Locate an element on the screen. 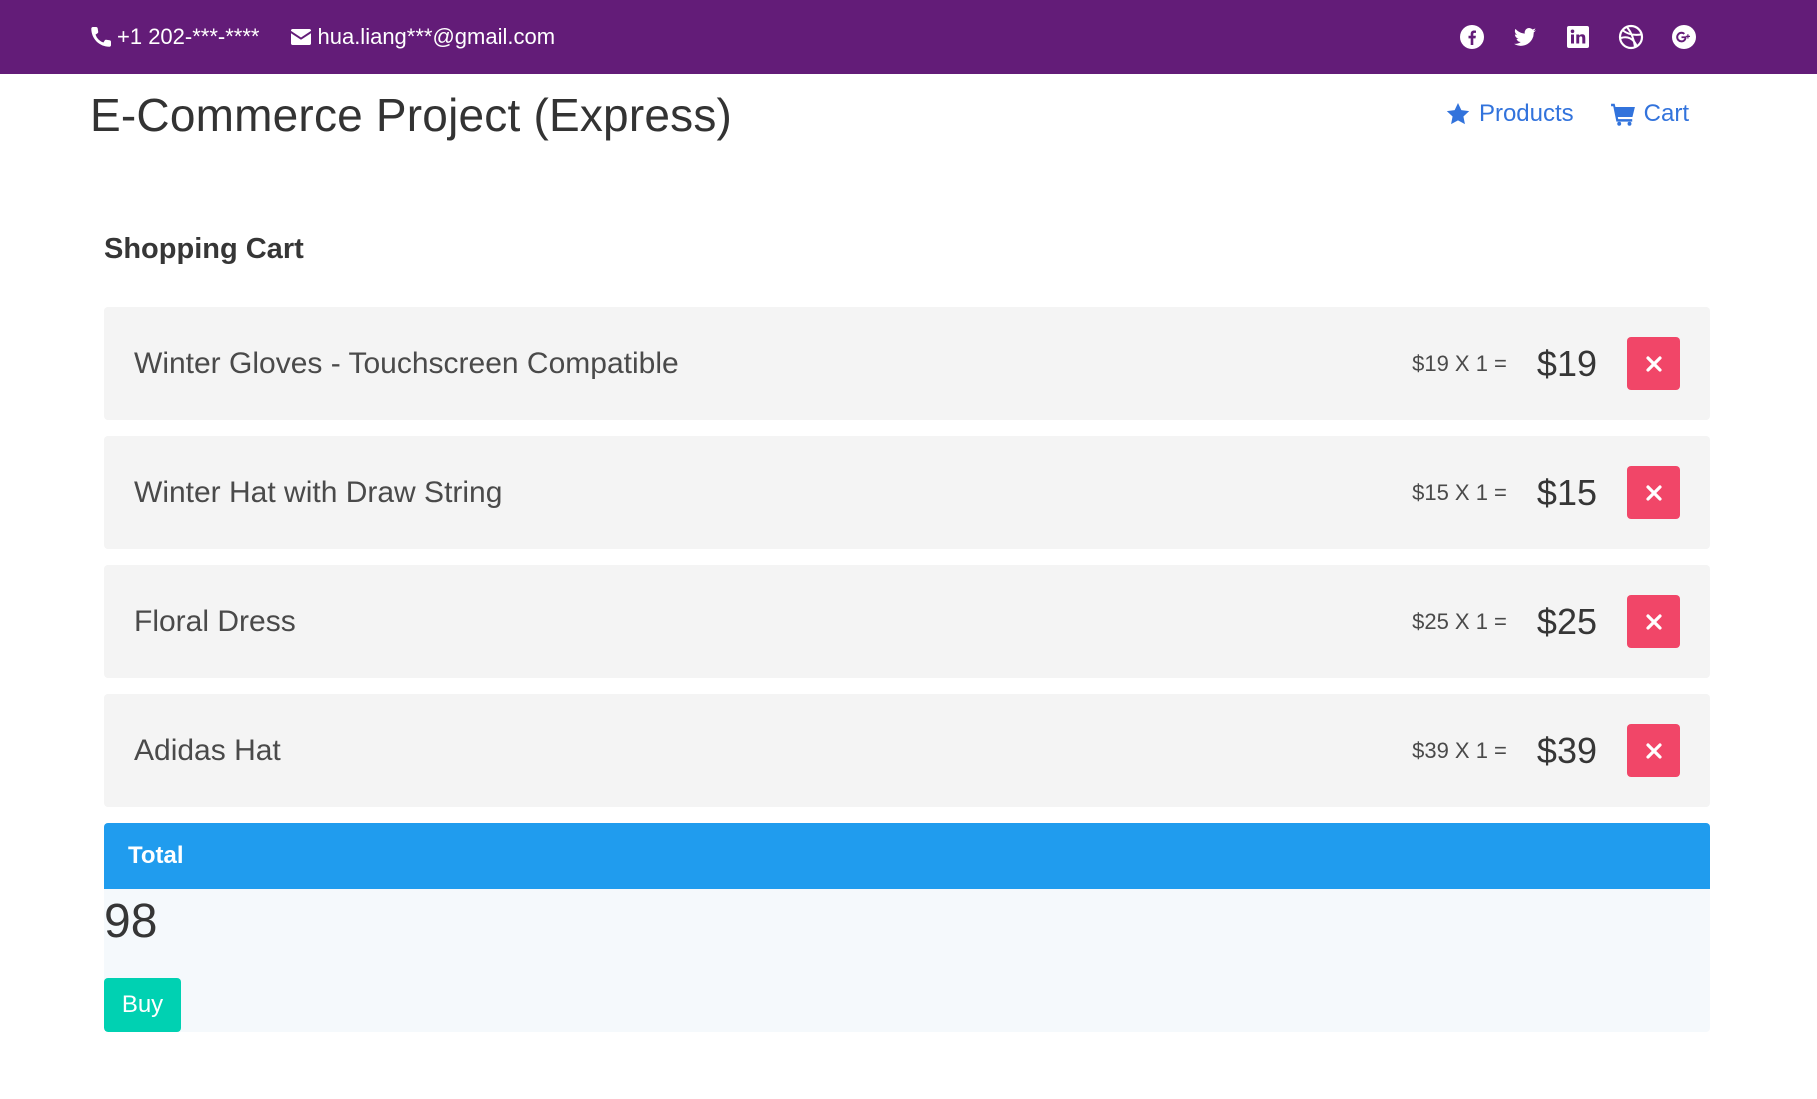 The image size is (1817, 1099). site-brand: E-Commerce Project (Express) is located at coordinates (411, 115).